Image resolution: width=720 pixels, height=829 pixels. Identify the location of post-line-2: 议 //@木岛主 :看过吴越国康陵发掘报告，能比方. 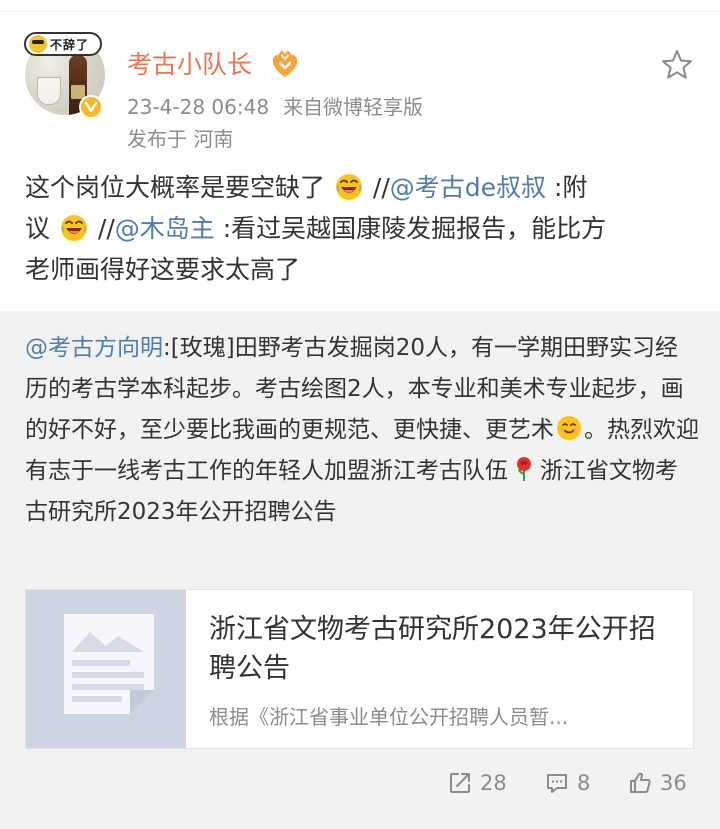
(365, 228).